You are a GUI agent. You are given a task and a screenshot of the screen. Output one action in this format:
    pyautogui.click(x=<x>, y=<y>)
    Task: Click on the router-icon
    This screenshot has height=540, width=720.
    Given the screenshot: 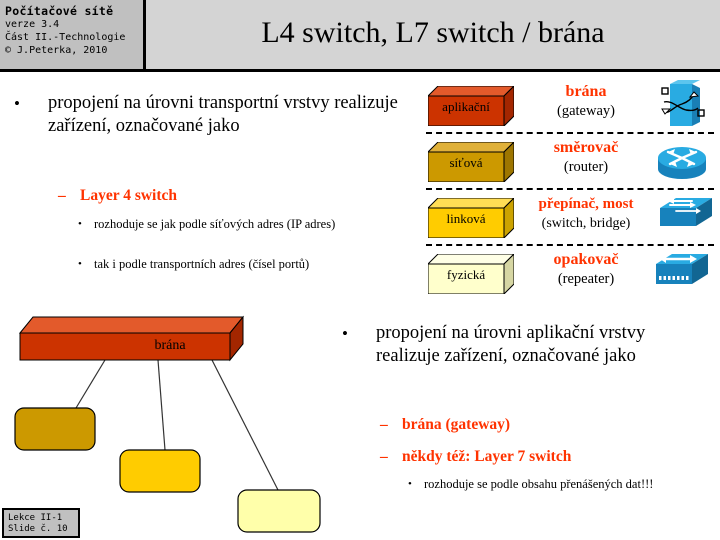 What is the action you would take?
    pyautogui.click(x=682, y=161)
    